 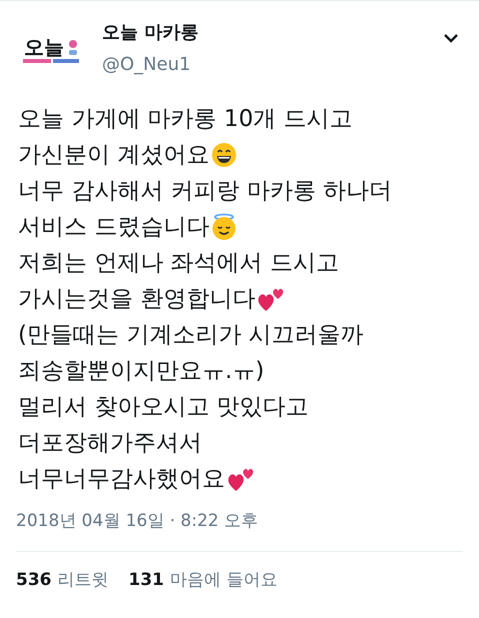 I want to click on tweet-text-line: 오늘 가게에 마카롱 10개 드시고, so click(x=185, y=119).